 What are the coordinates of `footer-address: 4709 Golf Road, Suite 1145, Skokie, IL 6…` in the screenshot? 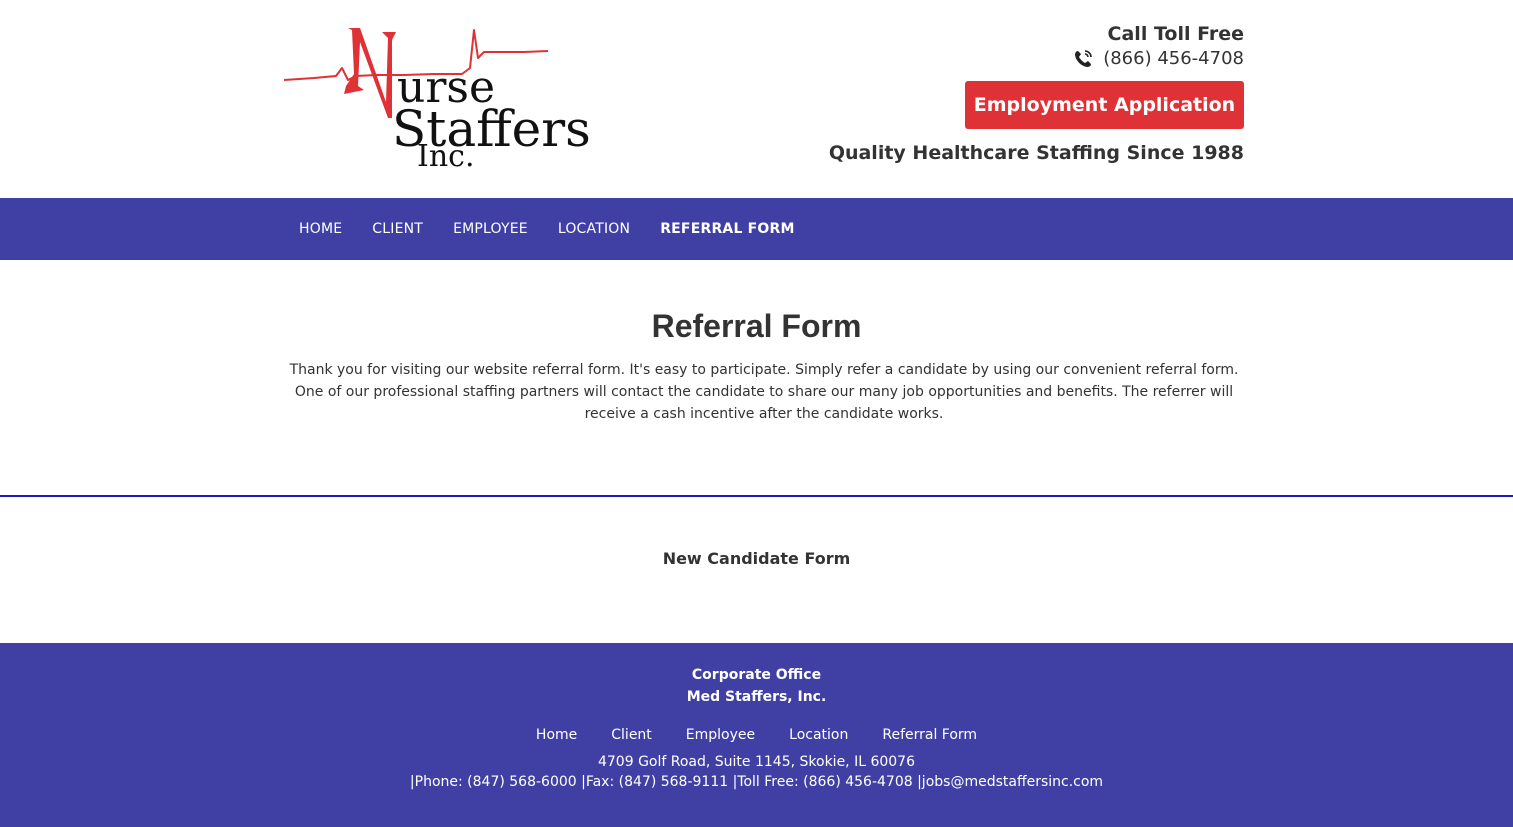 It's located at (756, 762).